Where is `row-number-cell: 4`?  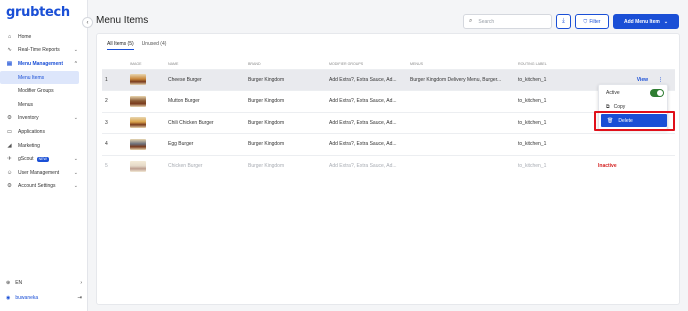 row-number-cell: 4 is located at coordinates (116, 144).